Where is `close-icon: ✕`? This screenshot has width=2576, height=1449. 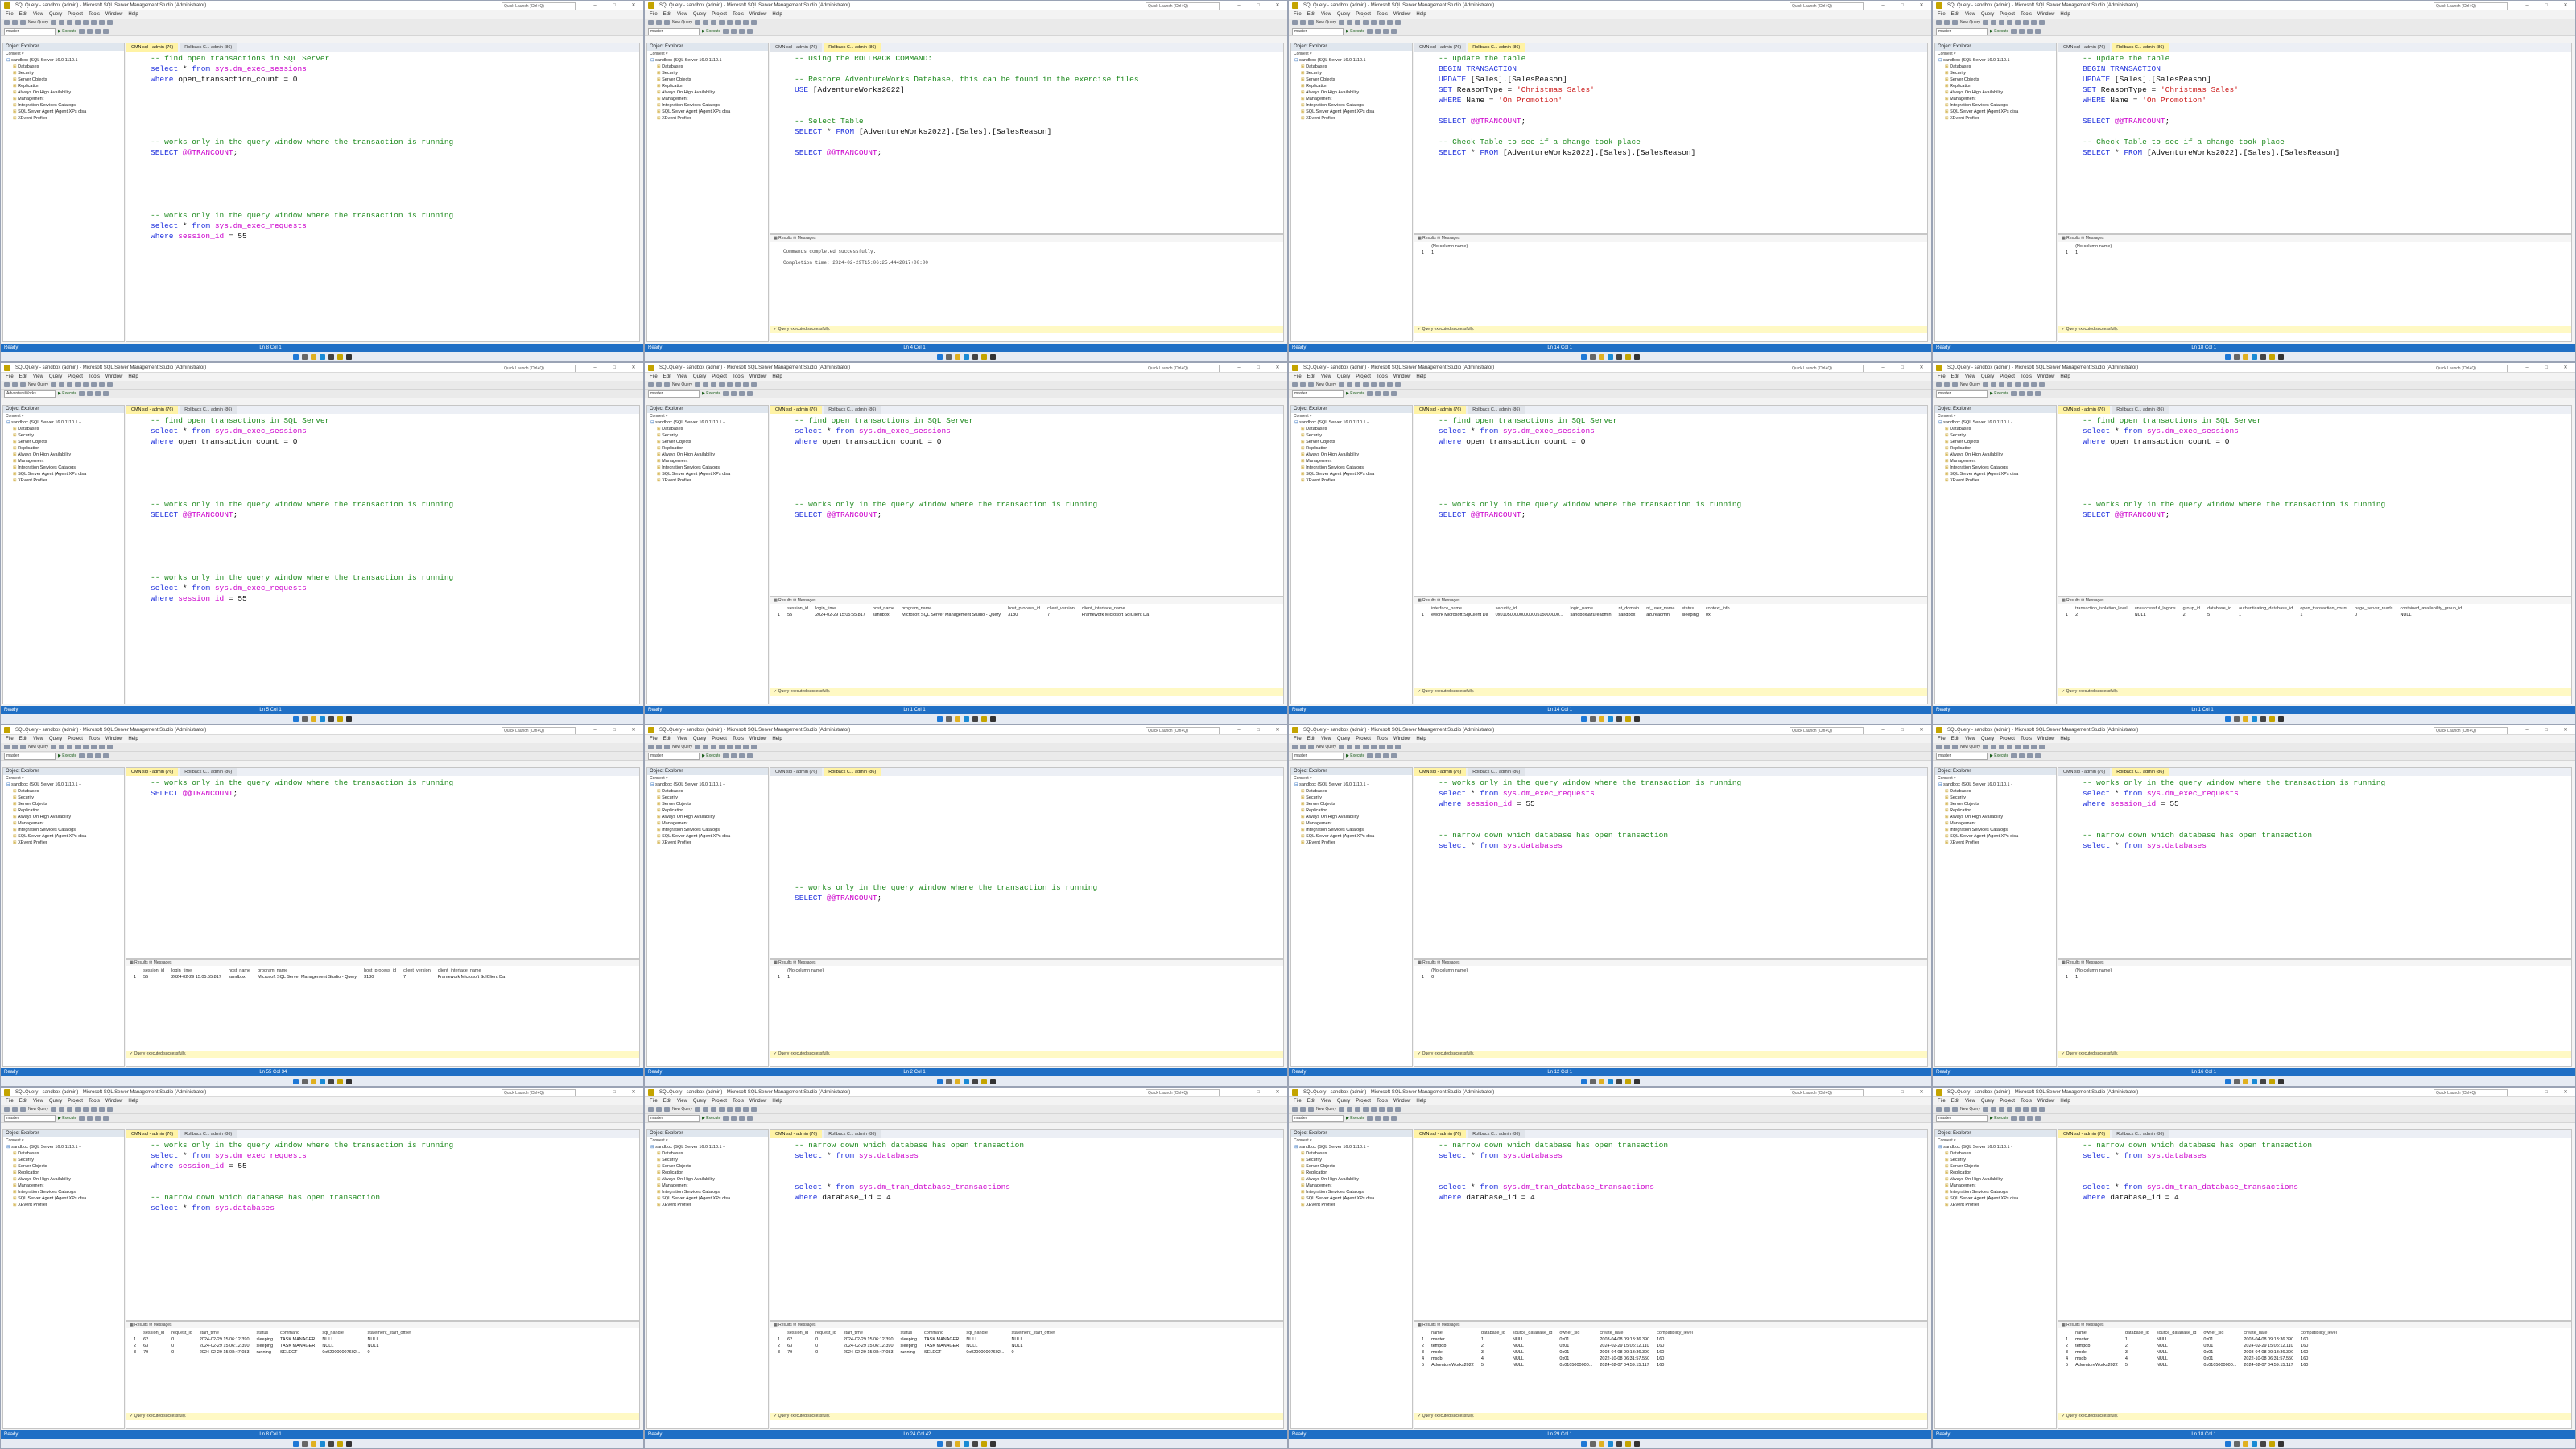
close-icon: ✕ is located at coordinates (2565, 1092).